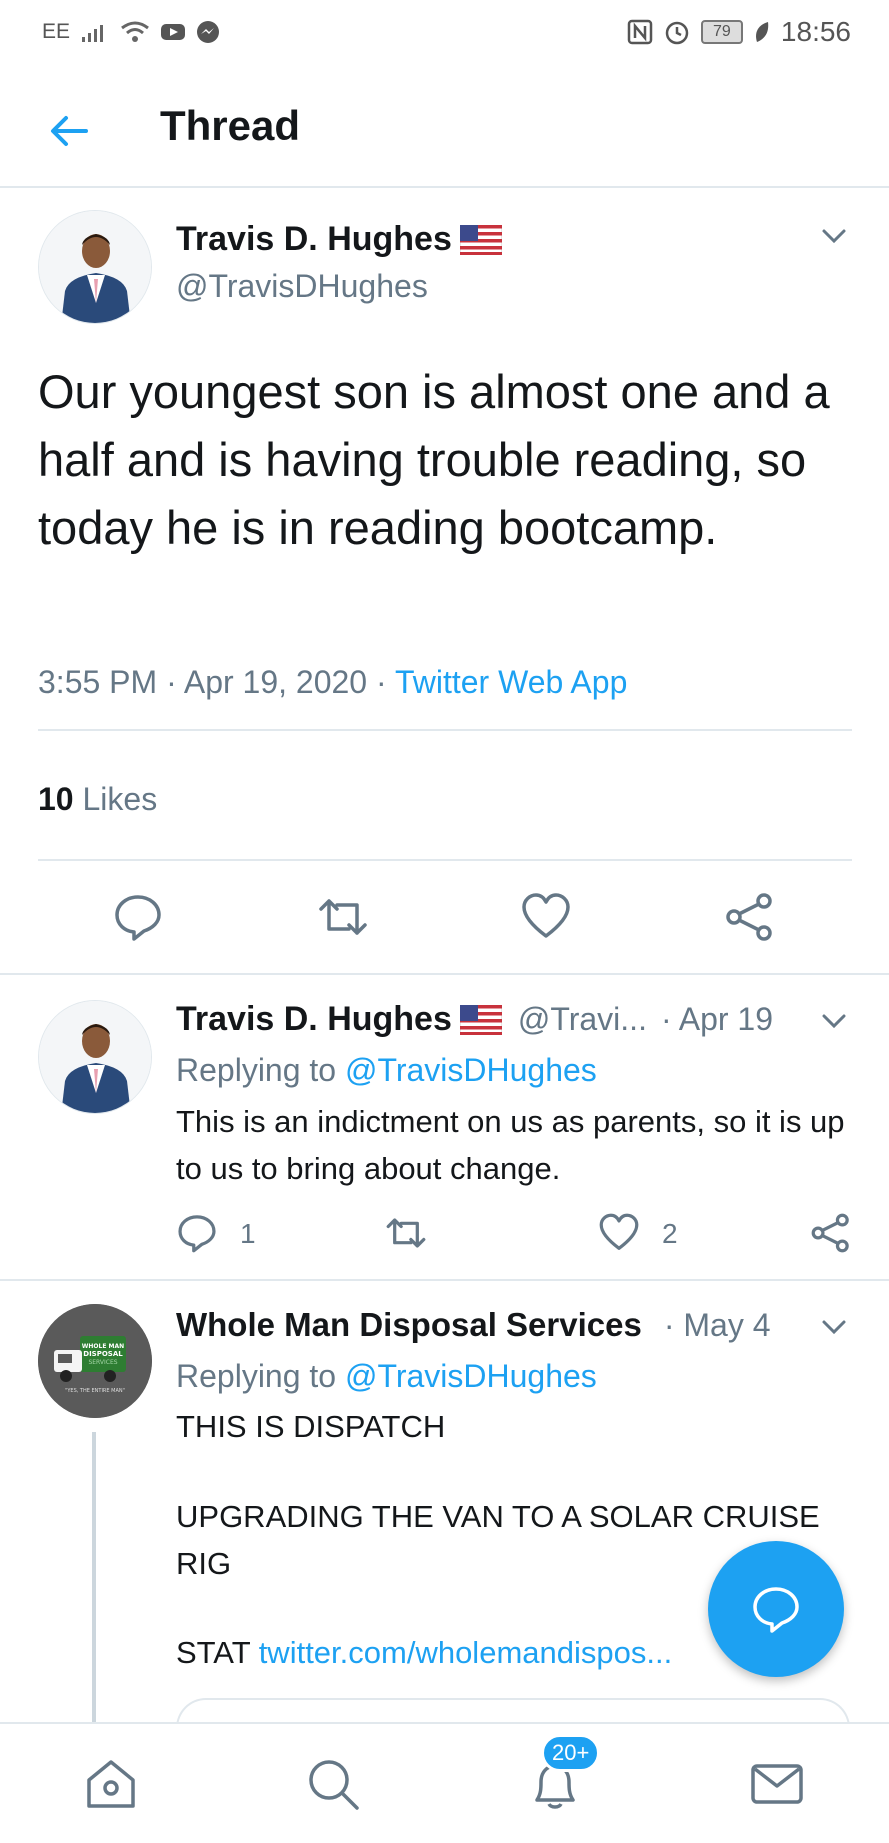  Describe the element at coordinates (135, 31) in the screenshot. I see `wifi-icon` at that location.